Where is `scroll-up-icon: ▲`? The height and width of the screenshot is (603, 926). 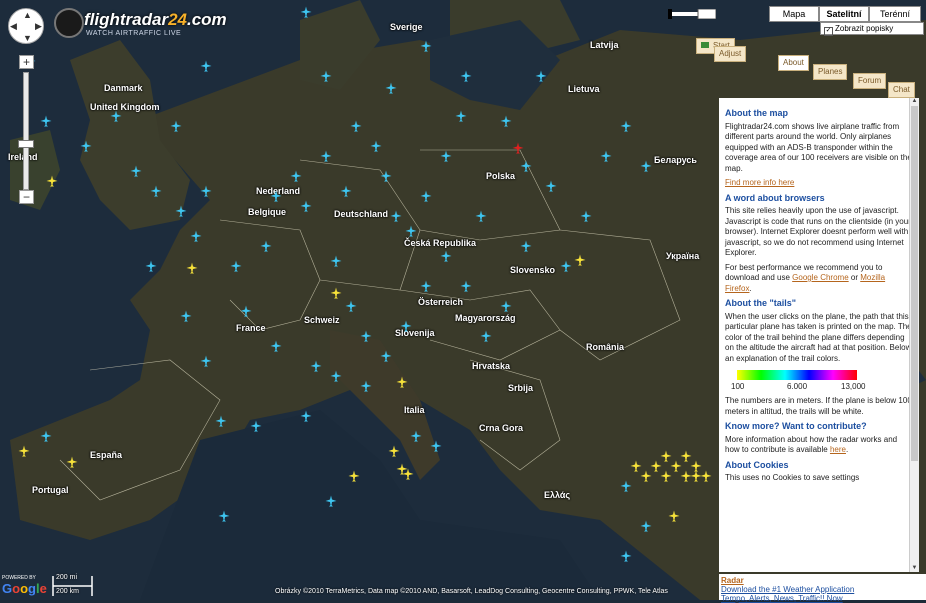 scroll-up-icon: ▲ is located at coordinates (914, 101).